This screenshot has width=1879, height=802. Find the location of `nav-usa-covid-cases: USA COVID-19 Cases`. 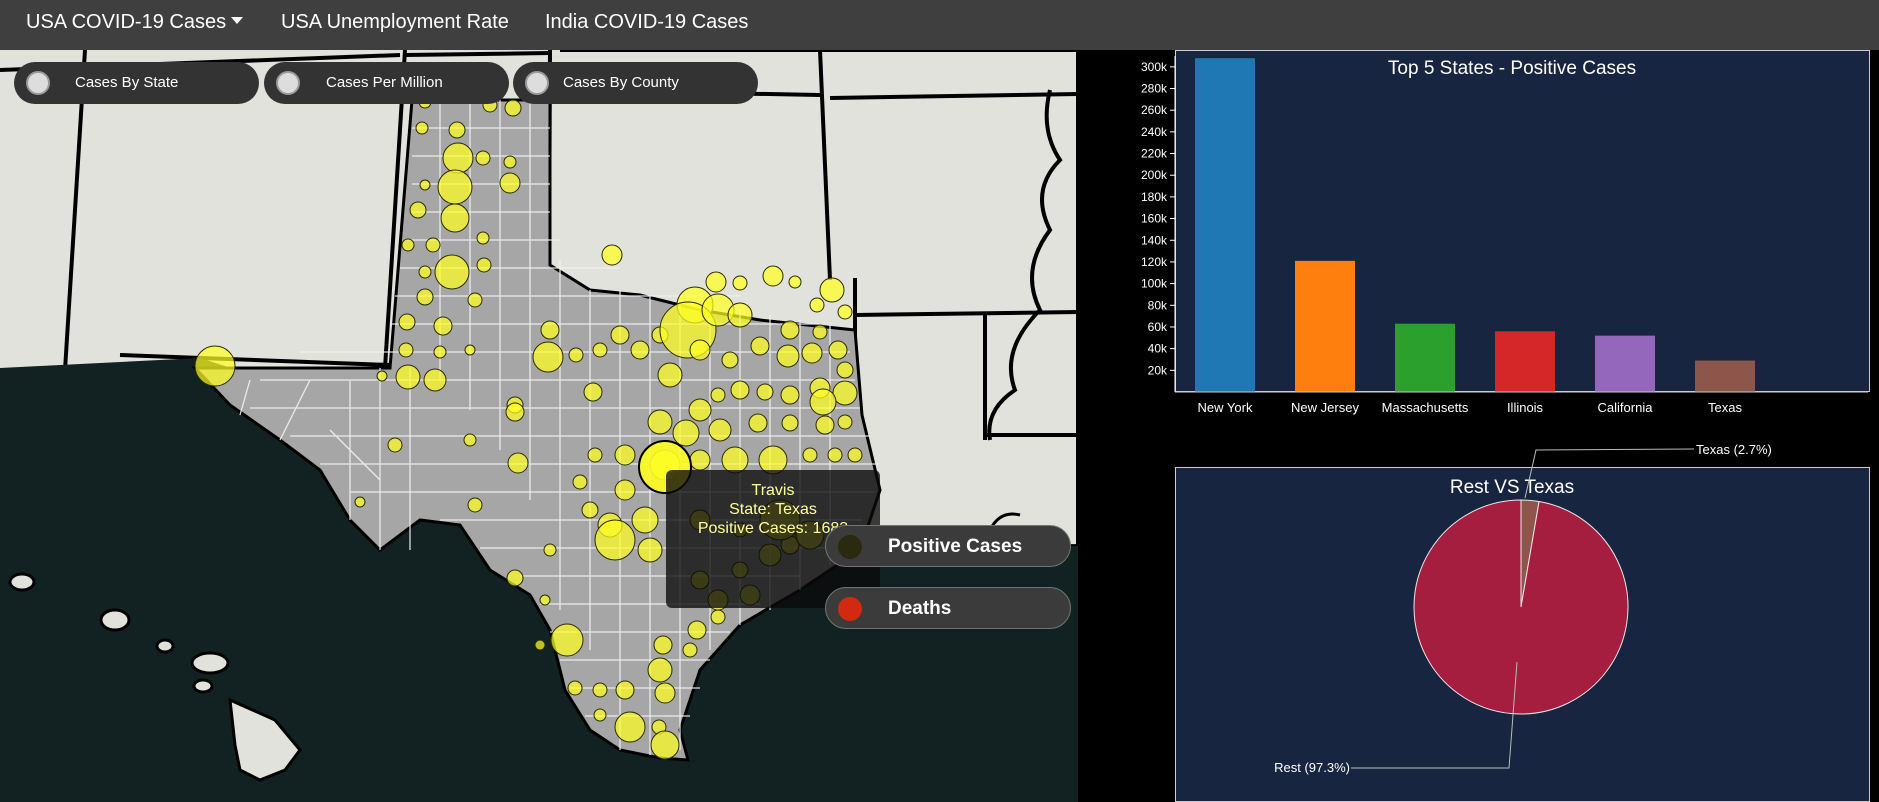

nav-usa-covid-cases: USA COVID-19 Cases is located at coordinates (135, 22).